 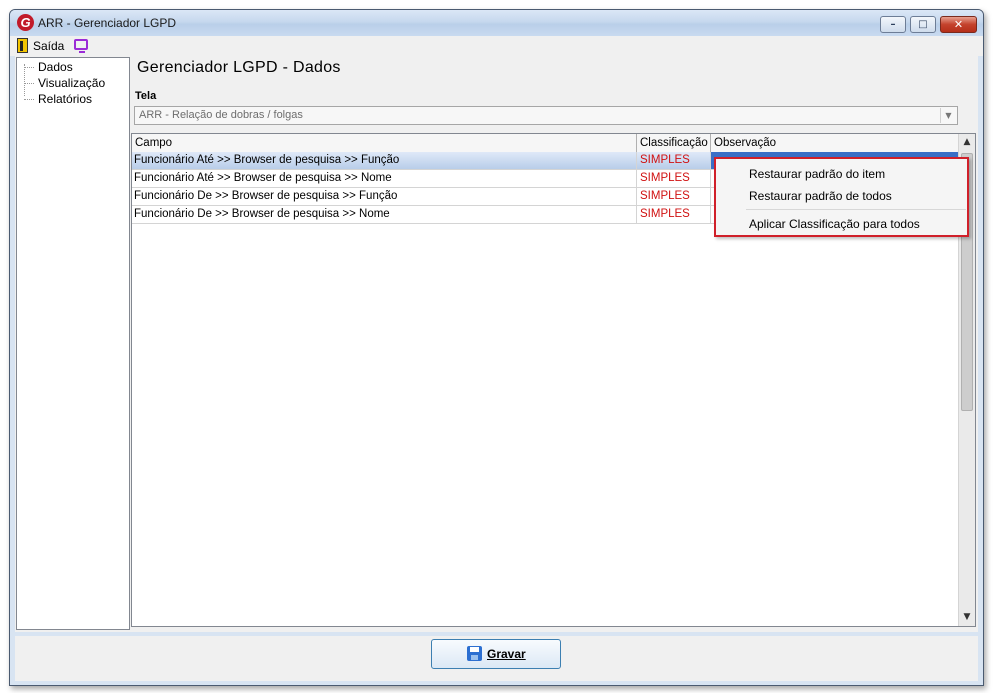 What do you see at coordinates (835, 143) in the screenshot?
I see `column-header-observacao: Observação` at bounding box center [835, 143].